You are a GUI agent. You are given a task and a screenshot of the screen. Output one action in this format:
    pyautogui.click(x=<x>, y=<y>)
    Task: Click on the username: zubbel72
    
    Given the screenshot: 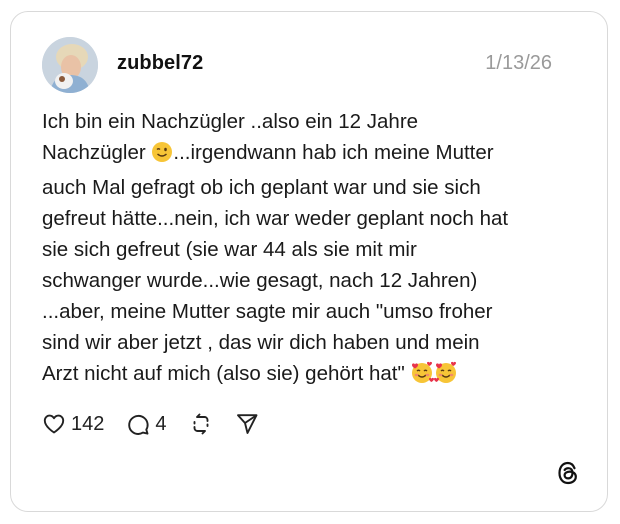 What is the action you would take?
    pyautogui.click(x=160, y=63)
    